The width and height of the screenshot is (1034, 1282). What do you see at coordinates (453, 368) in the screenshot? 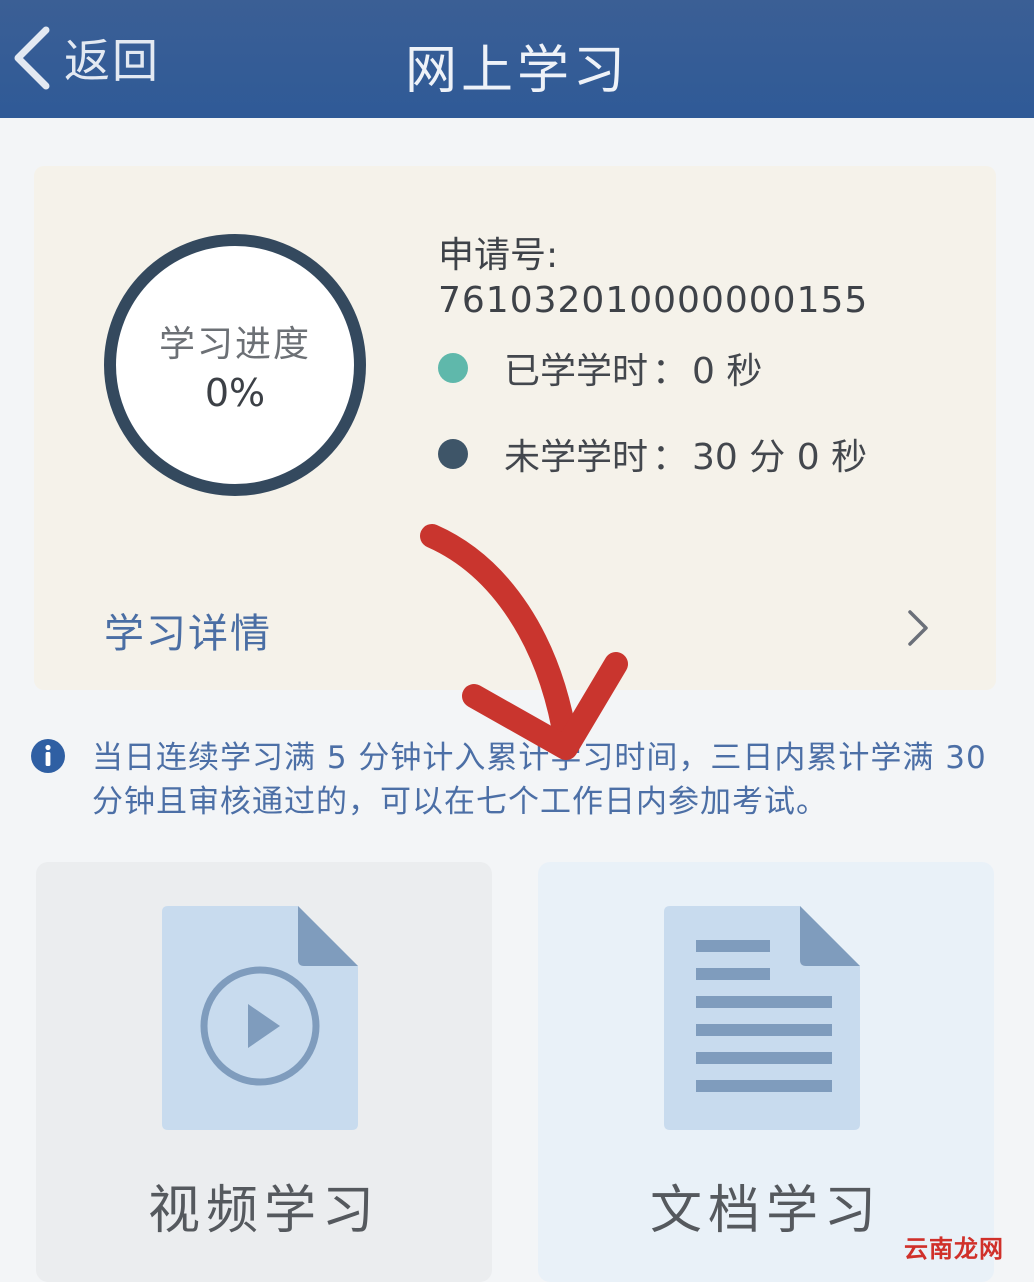
I see `studied-legend-dot` at bounding box center [453, 368].